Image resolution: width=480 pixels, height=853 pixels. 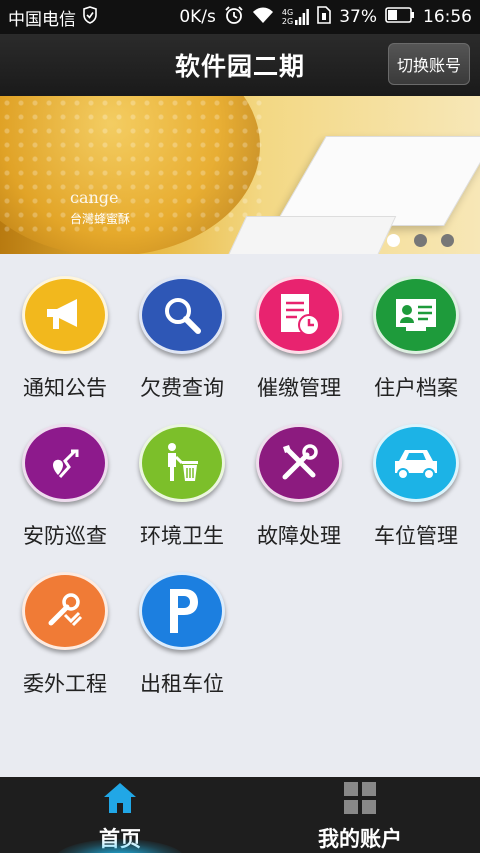 What do you see at coordinates (135, 166) in the screenshot?
I see `honeycomb-texture` at bounding box center [135, 166].